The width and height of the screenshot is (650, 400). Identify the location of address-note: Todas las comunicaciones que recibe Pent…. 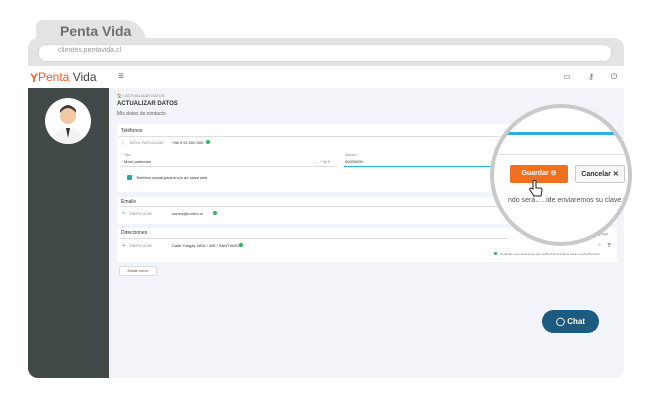
(550, 254).